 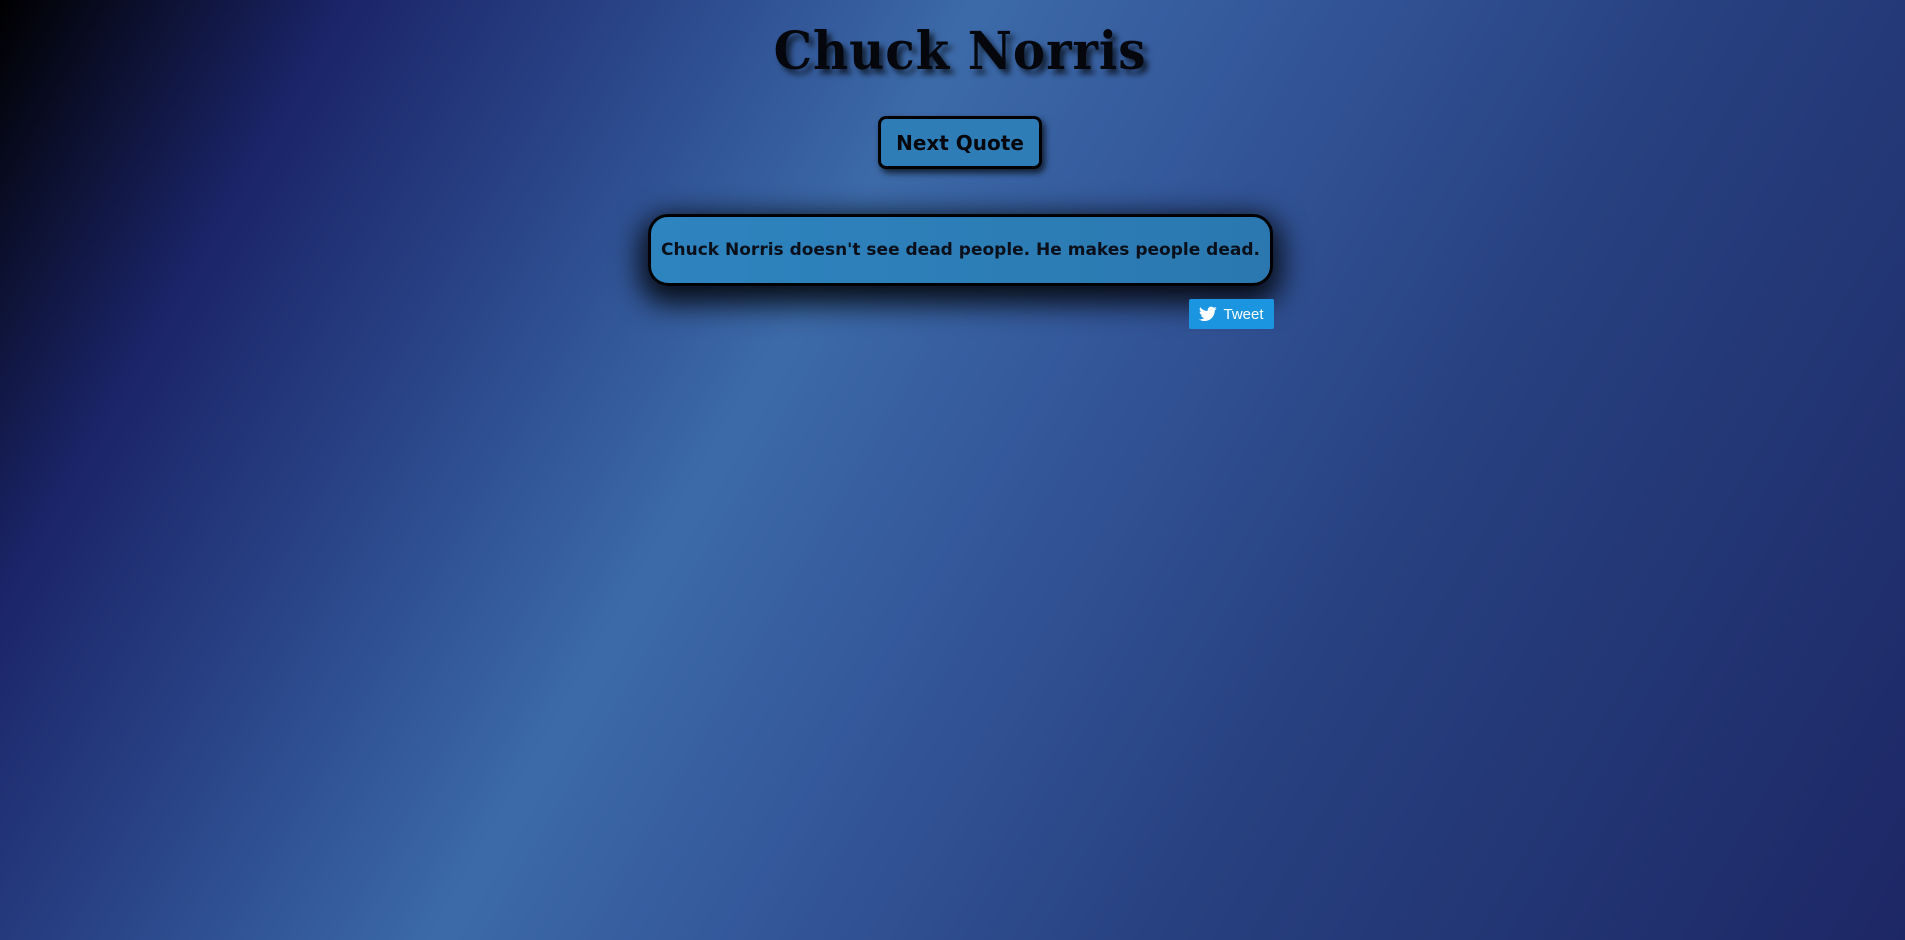 What do you see at coordinates (1243, 314) in the screenshot?
I see `tweet-label: Tweet` at bounding box center [1243, 314].